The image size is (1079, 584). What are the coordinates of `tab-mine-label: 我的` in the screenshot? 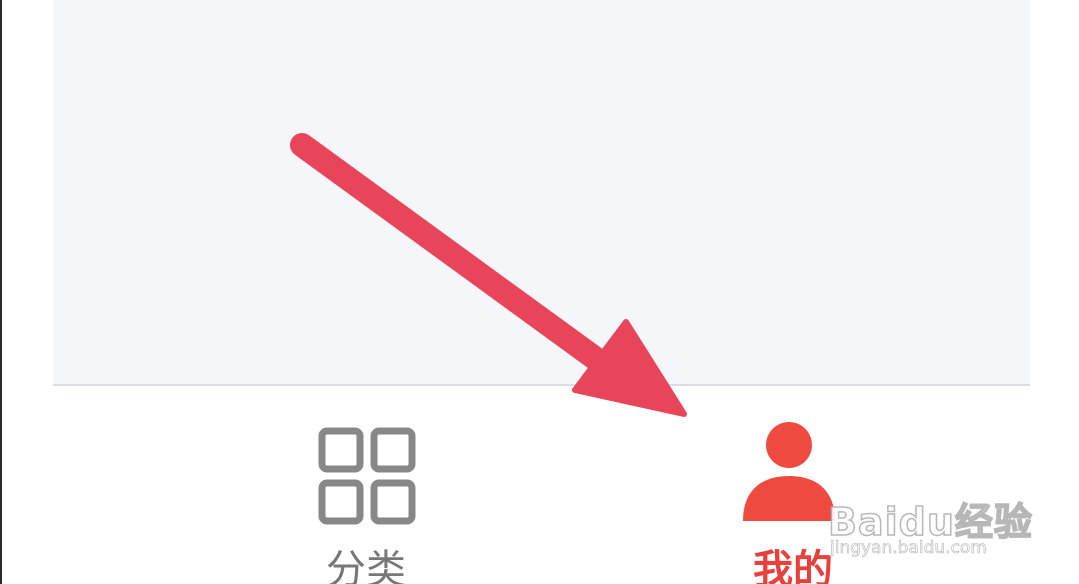 It's located at (793, 565).